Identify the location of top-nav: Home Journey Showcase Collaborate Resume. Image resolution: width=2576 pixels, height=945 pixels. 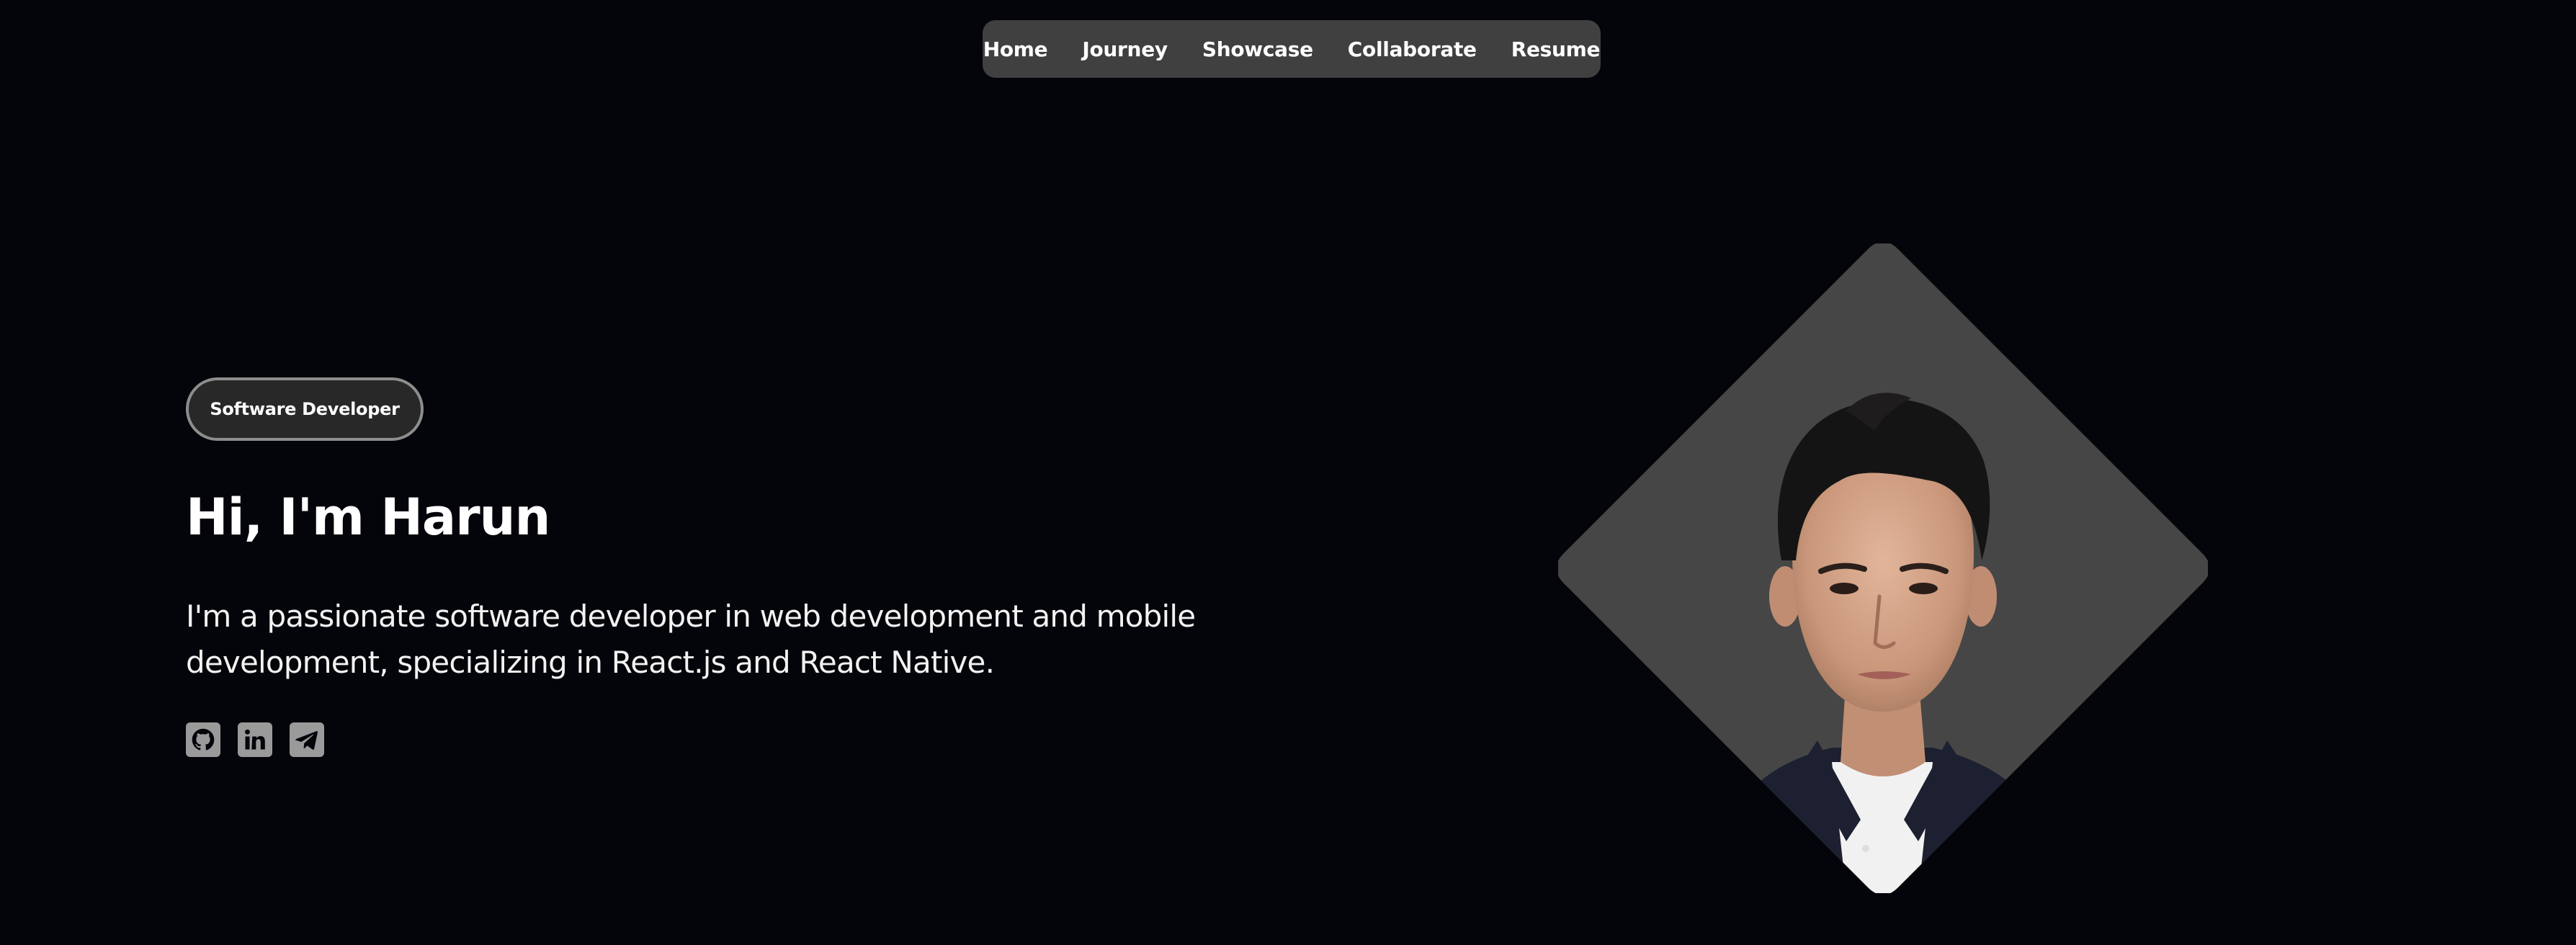
(1292, 49).